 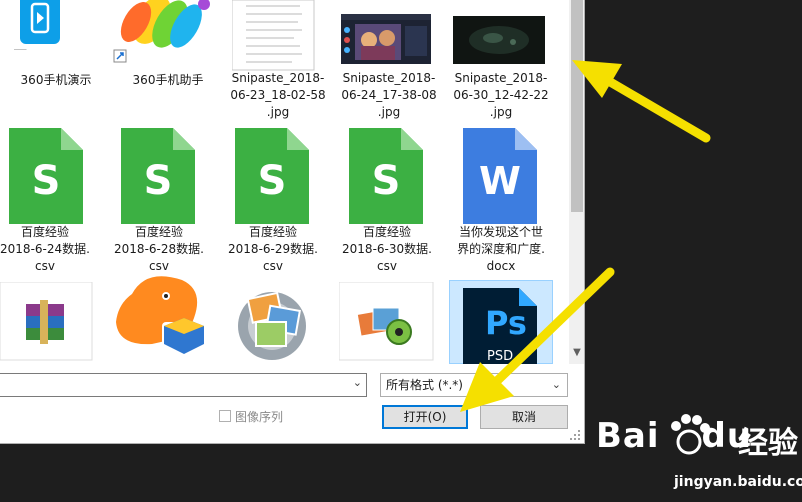 What do you see at coordinates (273, 35) in the screenshot?
I see `document-thumbnail` at bounding box center [273, 35].